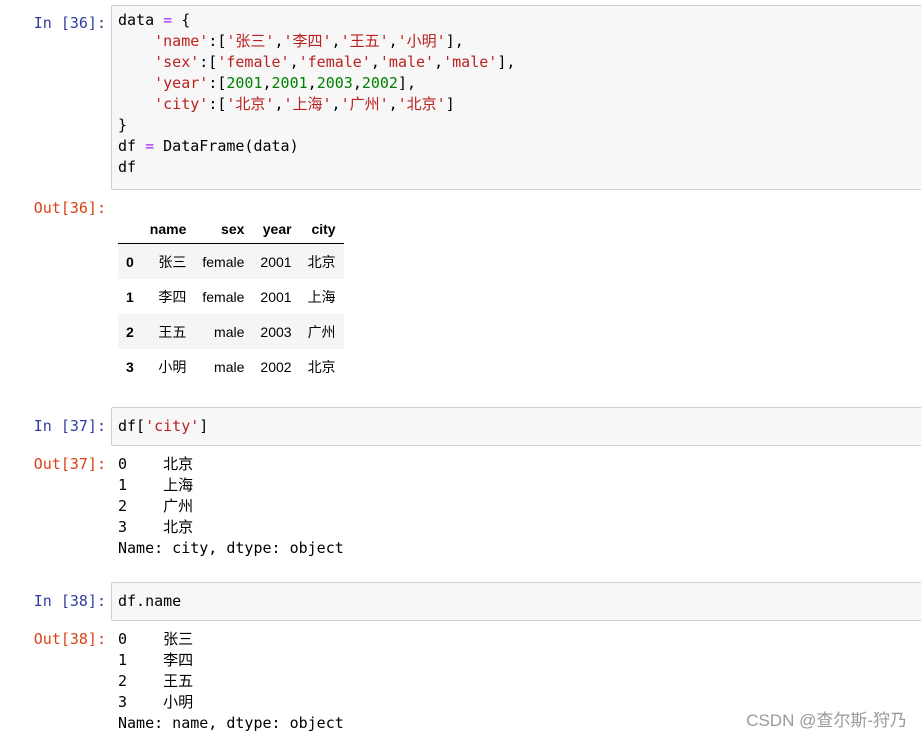 Image resolution: width=921 pixels, height=741 pixels. What do you see at coordinates (130, 366) in the screenshot?
I see `row-index: 3` at bounding box center [130, 366].